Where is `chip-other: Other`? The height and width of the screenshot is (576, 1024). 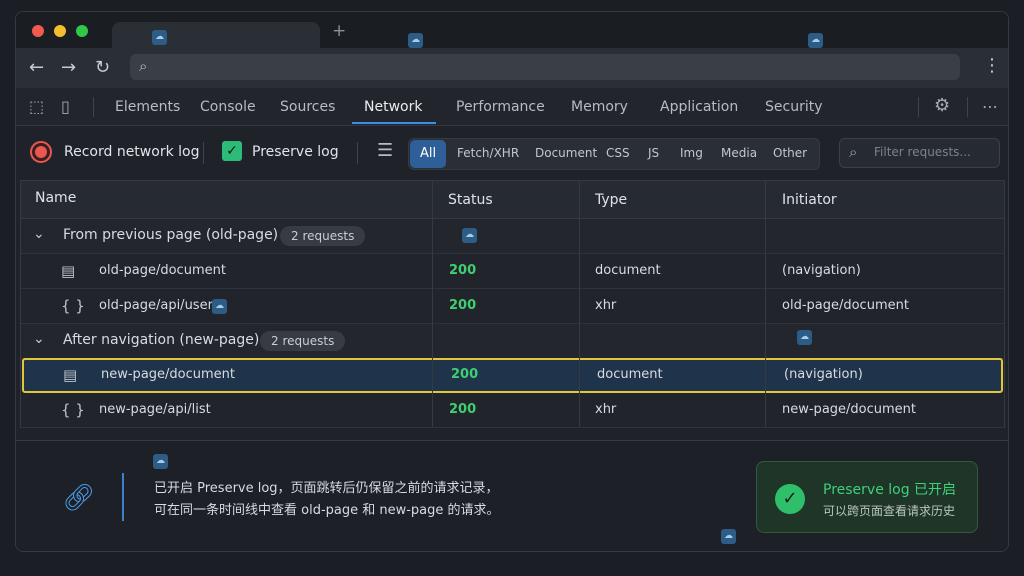
chip-other: Other is located at coordinates (790, 153).